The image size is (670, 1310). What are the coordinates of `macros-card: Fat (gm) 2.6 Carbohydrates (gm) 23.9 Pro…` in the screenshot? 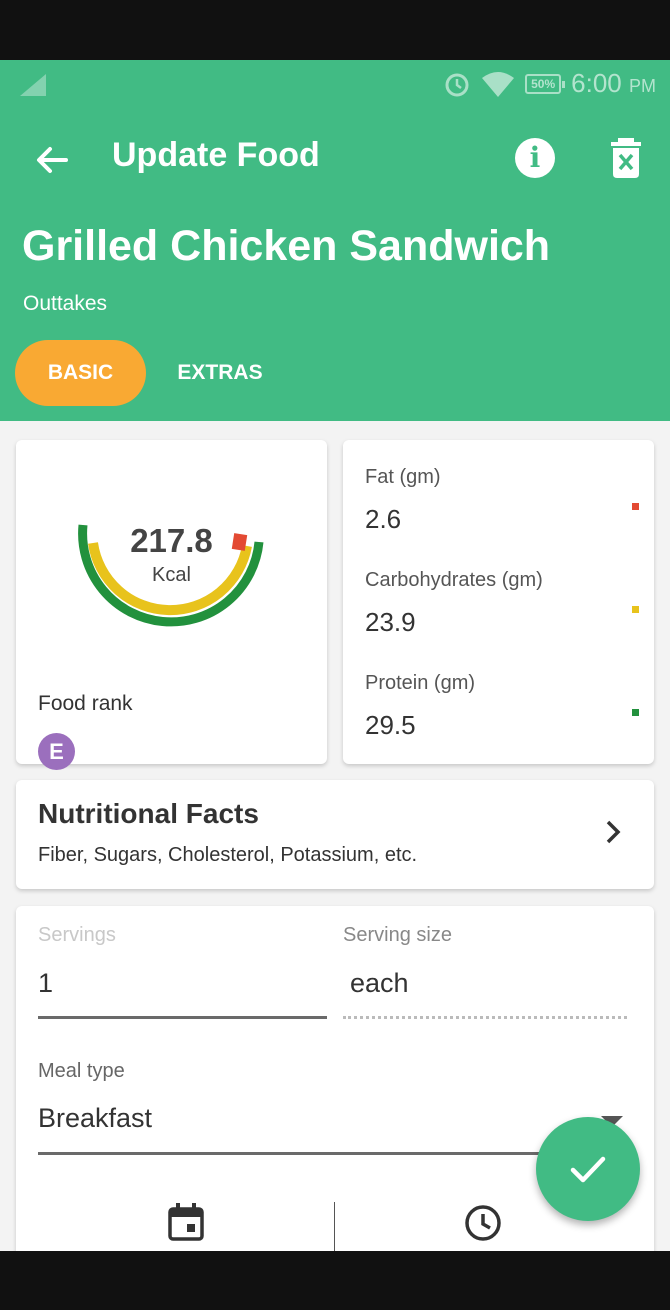 It's located at (498, 602).